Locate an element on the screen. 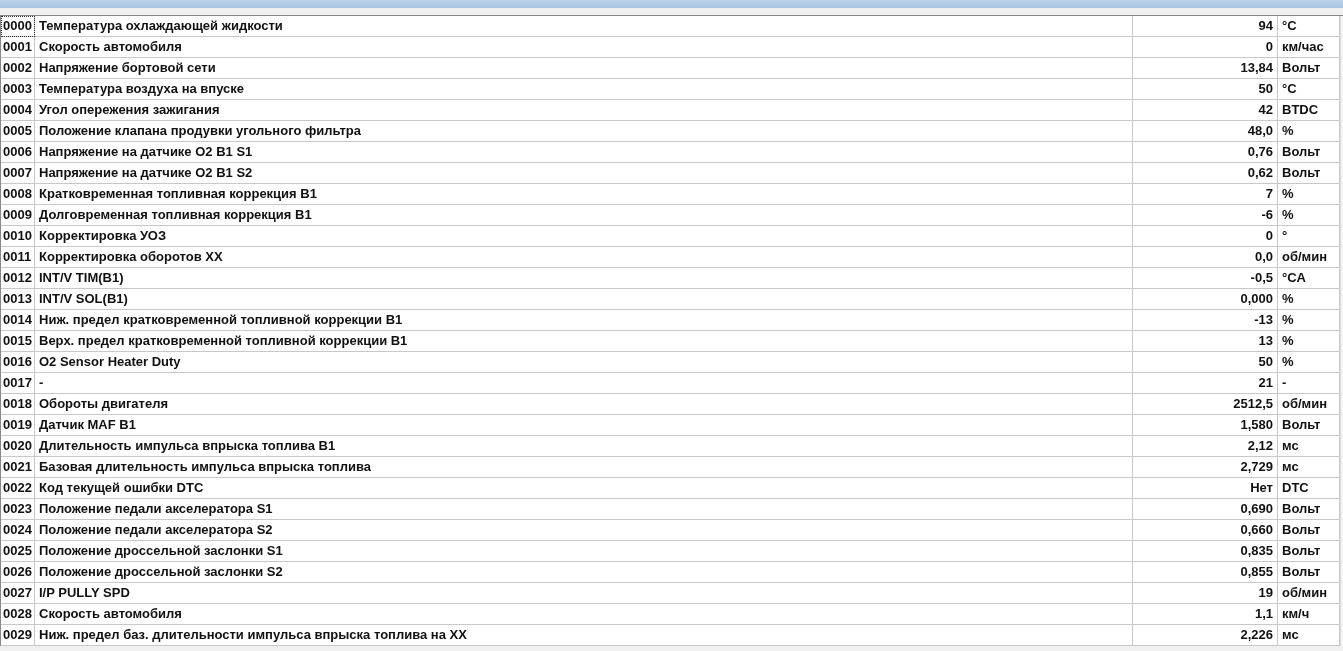 This screenshot has width=1343, height=651. value-cell: 2,729 is located at coordinates (1205, 467).